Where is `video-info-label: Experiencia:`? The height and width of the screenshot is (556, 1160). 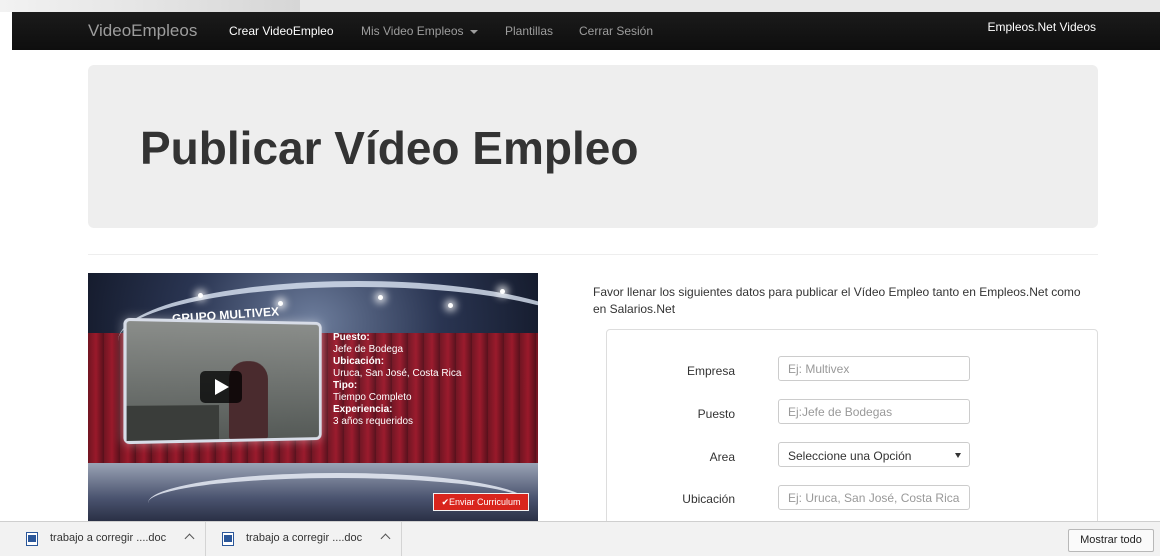 video-info-label: Experiencia: is located at coordinates (363, 409).